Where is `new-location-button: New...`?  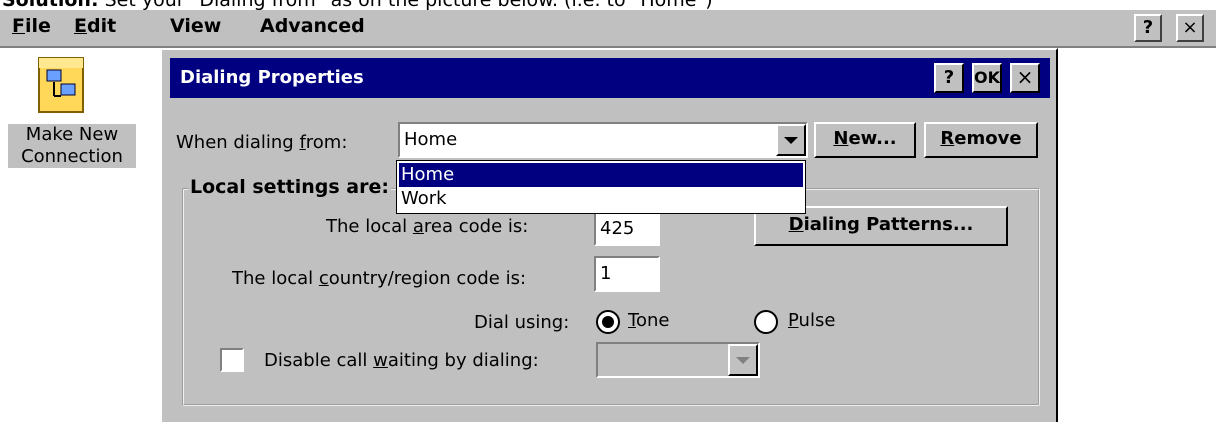 new-location-button: New... is located at coordinates (865, 140).